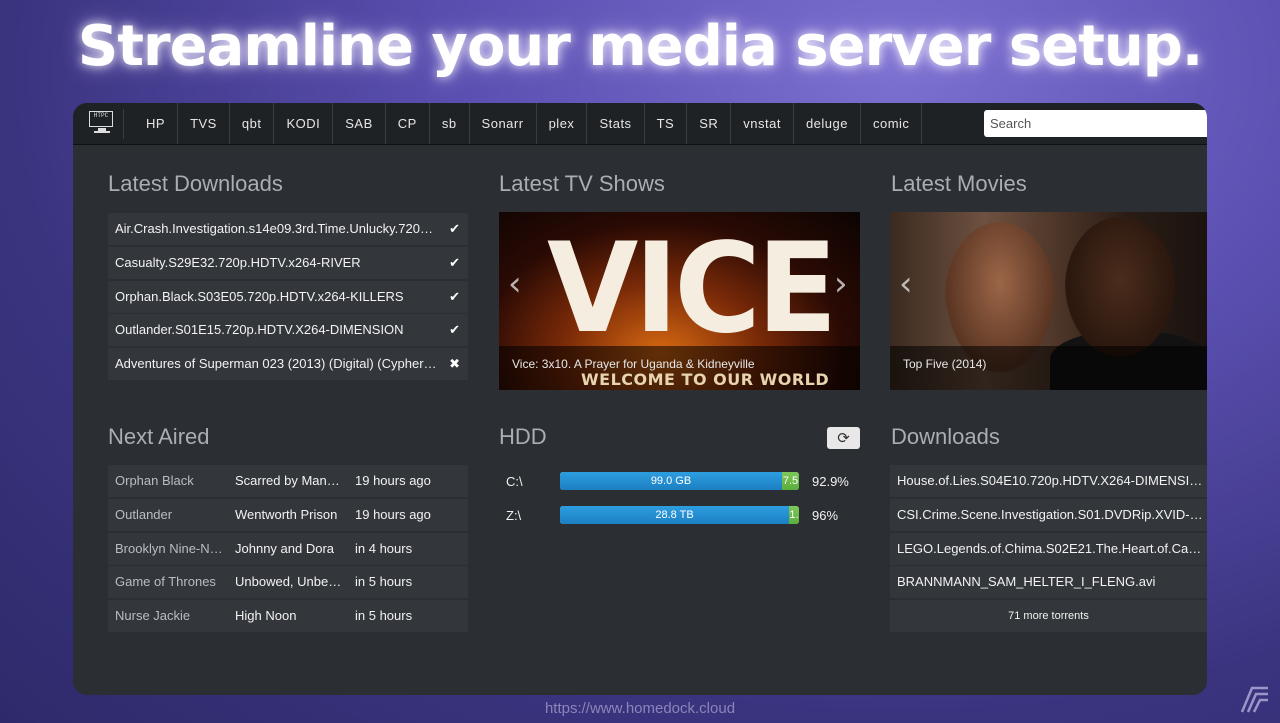 Image resolution: width=1280 pixels, height=723 pixels. I want to click on torrent-name: BRANNMANN_SAM_HELTER_I_FLENG.avi, so click(1026, 582).